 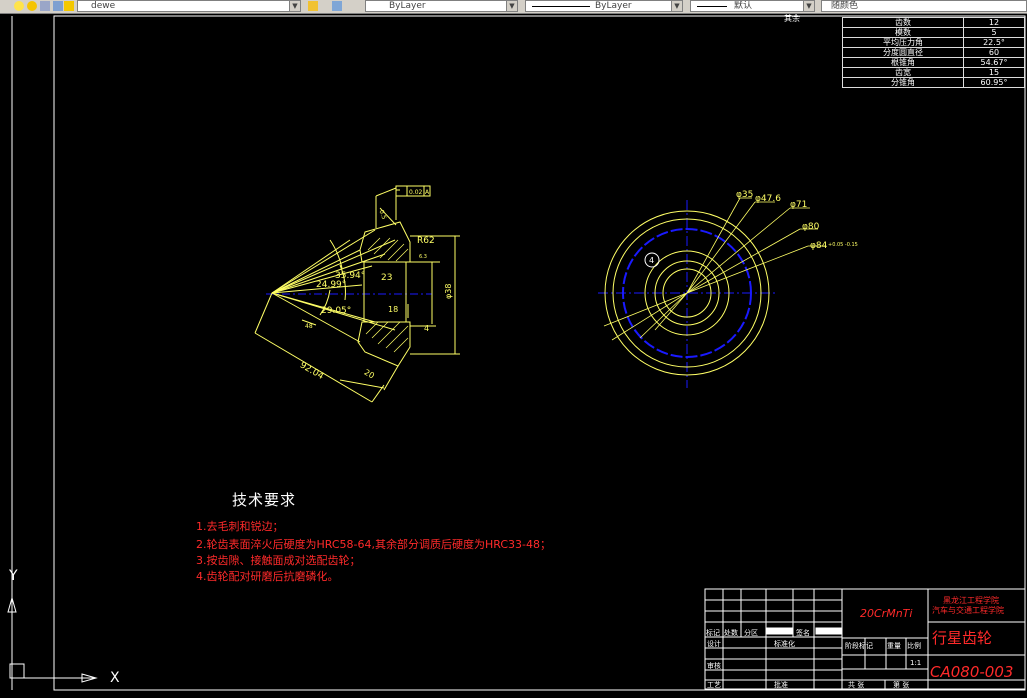 I want to click on label-4: 4, so click(x=651, y=260).